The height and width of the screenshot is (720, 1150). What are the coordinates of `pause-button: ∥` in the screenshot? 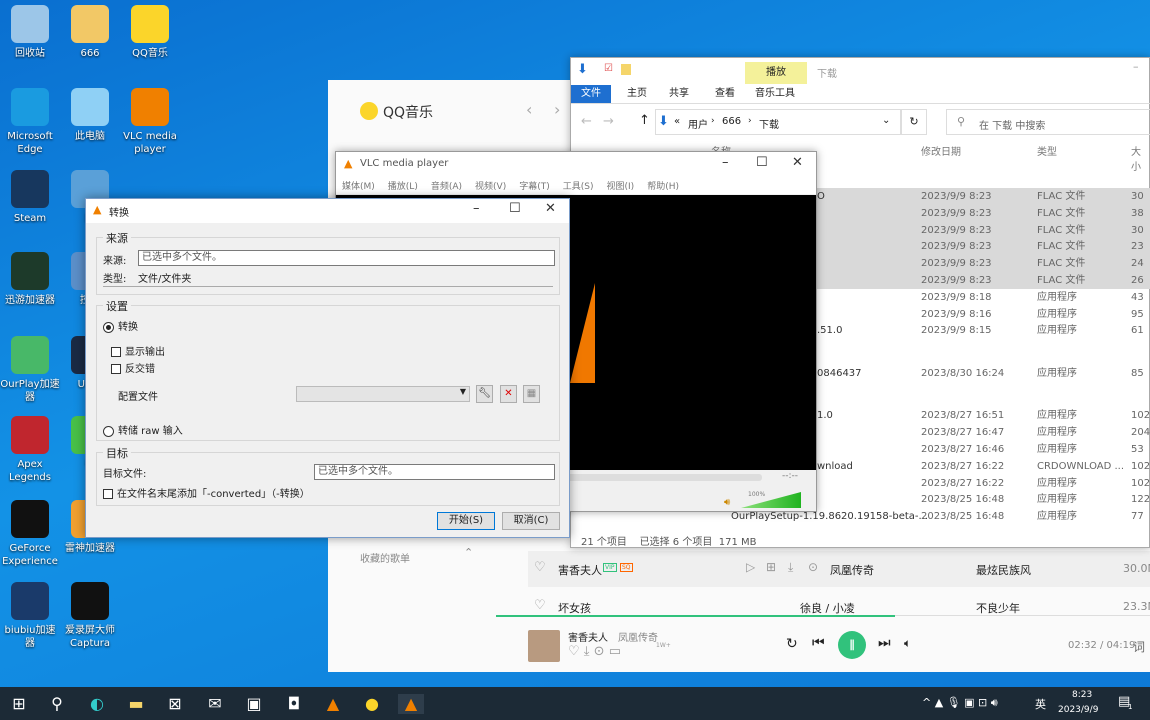 It's located at (852, 645).